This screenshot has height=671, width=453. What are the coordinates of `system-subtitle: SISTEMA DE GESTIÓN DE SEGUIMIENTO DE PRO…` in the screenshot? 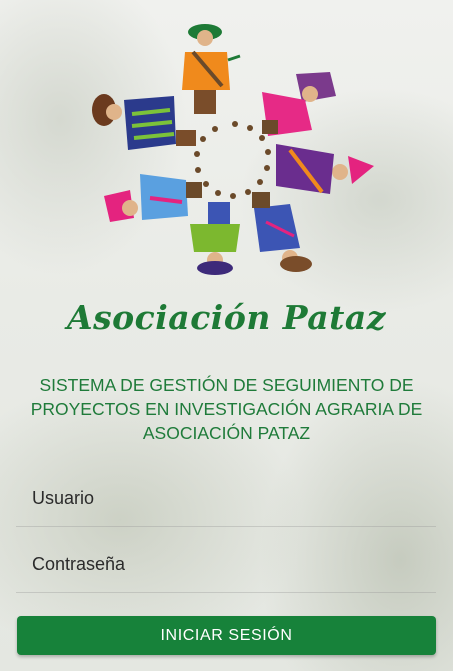 It's located at (226, 409).